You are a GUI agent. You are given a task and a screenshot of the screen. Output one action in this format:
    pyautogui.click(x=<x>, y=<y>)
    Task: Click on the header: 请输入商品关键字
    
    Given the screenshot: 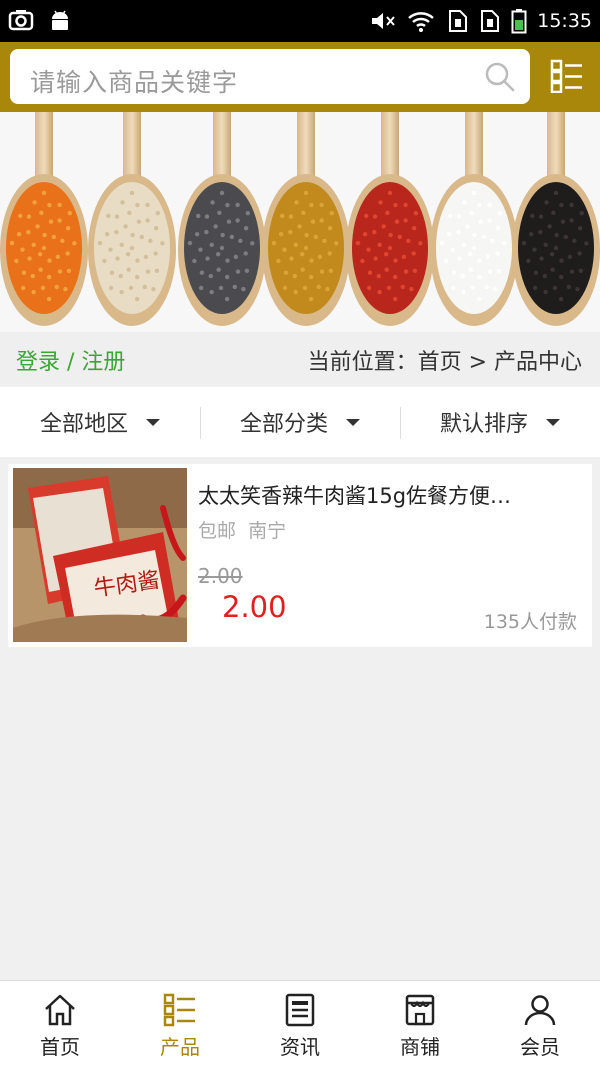 What is the action you would take?
    pyautogui.click(x=300, y=77)
    